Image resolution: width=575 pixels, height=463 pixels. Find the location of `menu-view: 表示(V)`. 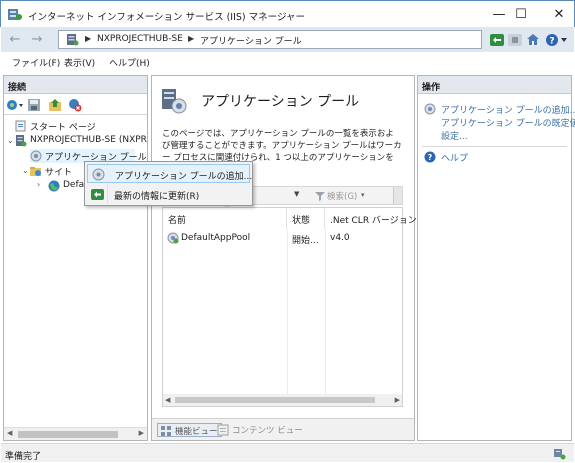

menu-view: 表示(V) is located at coordinates (79, 62).